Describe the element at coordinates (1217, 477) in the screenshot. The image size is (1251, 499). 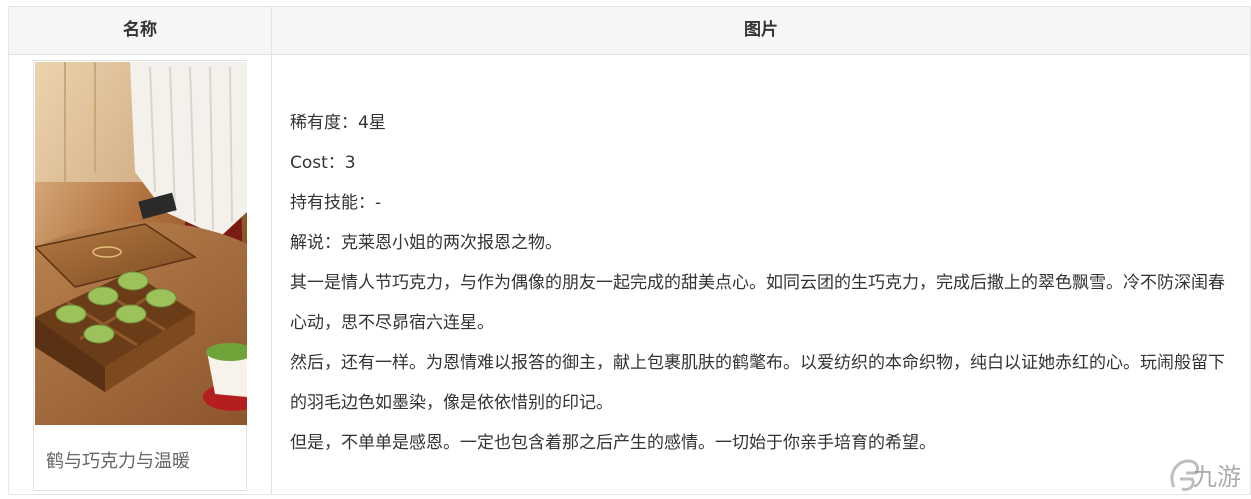
I see `watermark-text: 九游` at that location.